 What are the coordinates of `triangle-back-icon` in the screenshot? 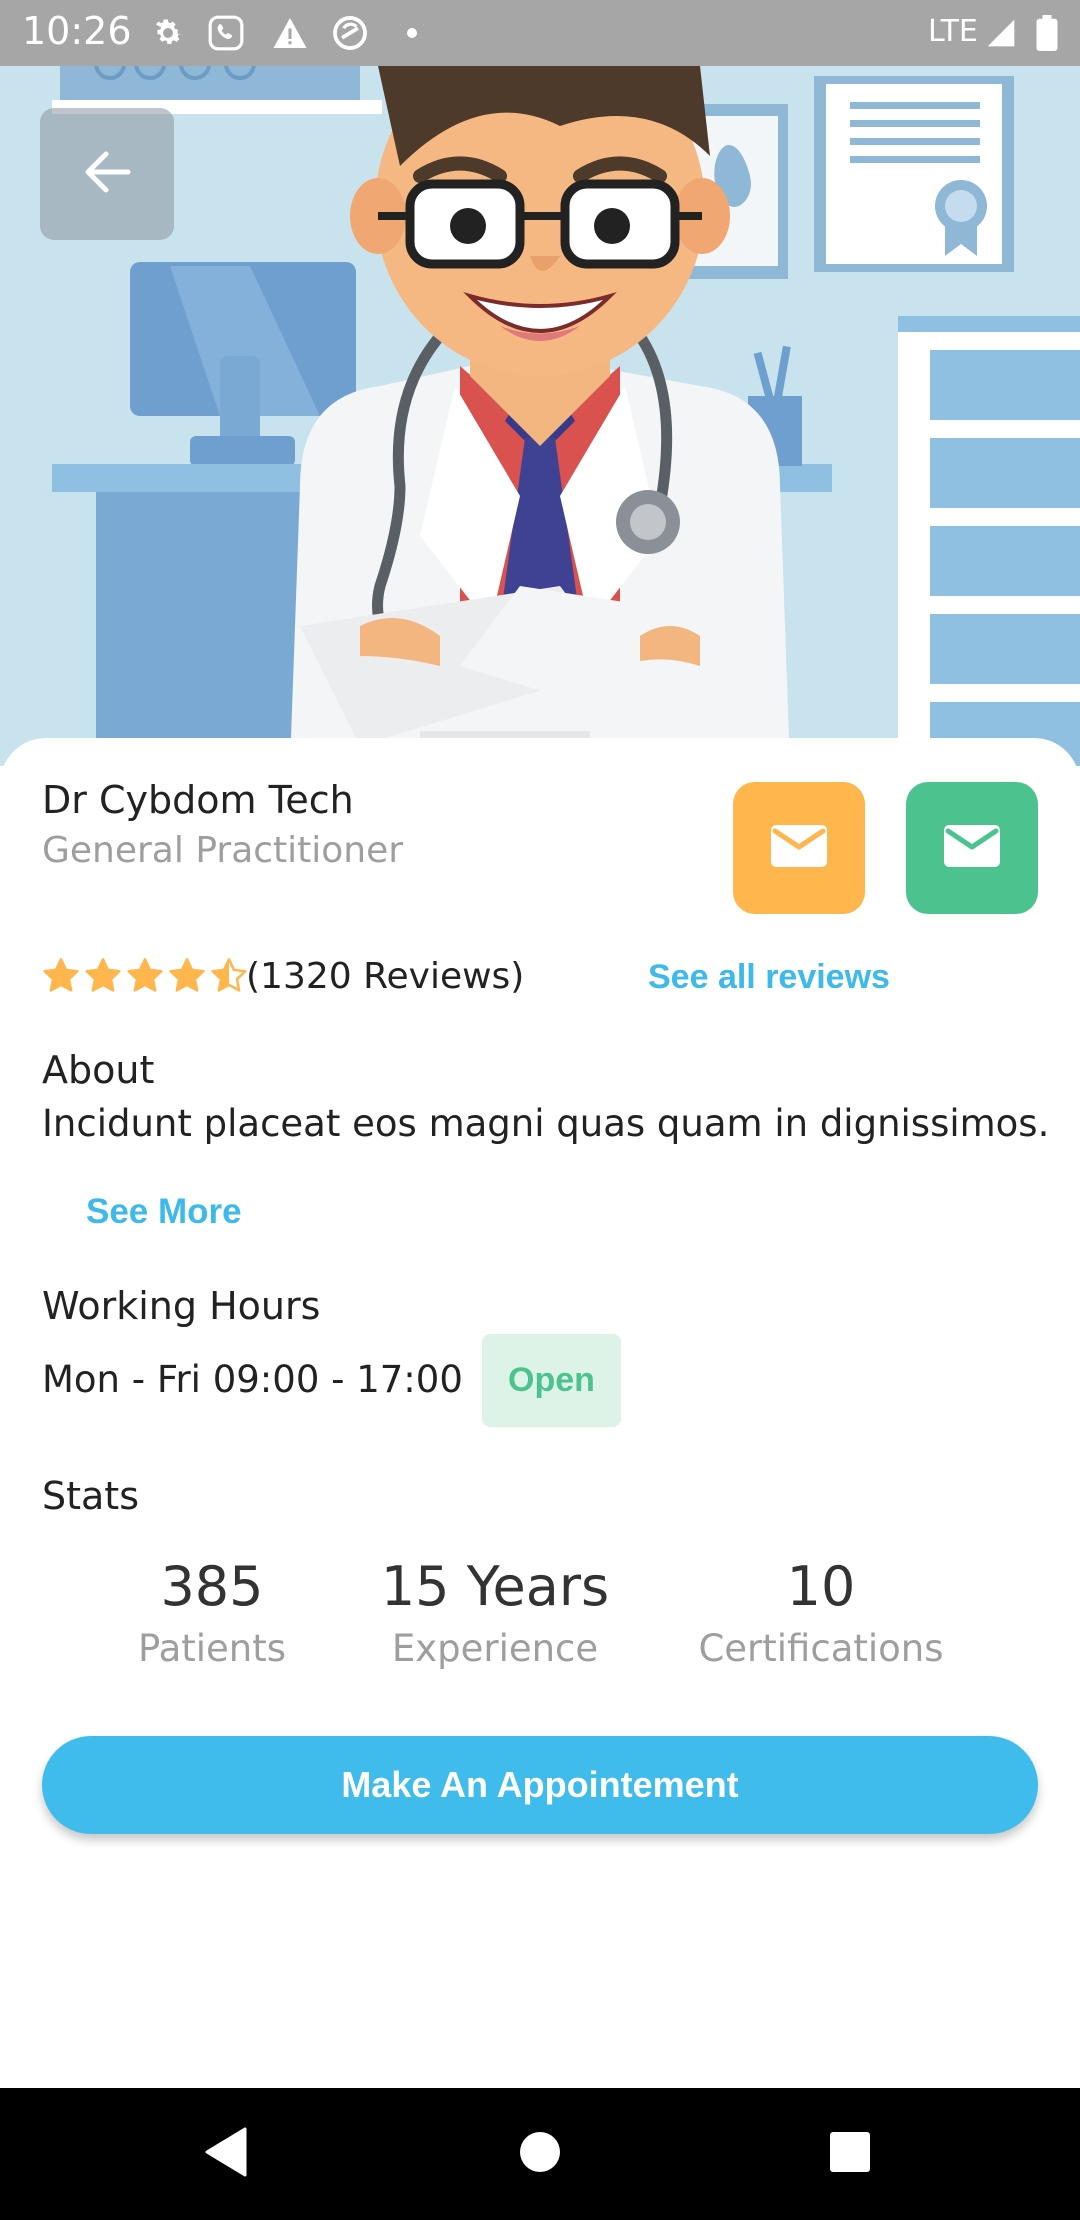 It's located at (226, 2154).